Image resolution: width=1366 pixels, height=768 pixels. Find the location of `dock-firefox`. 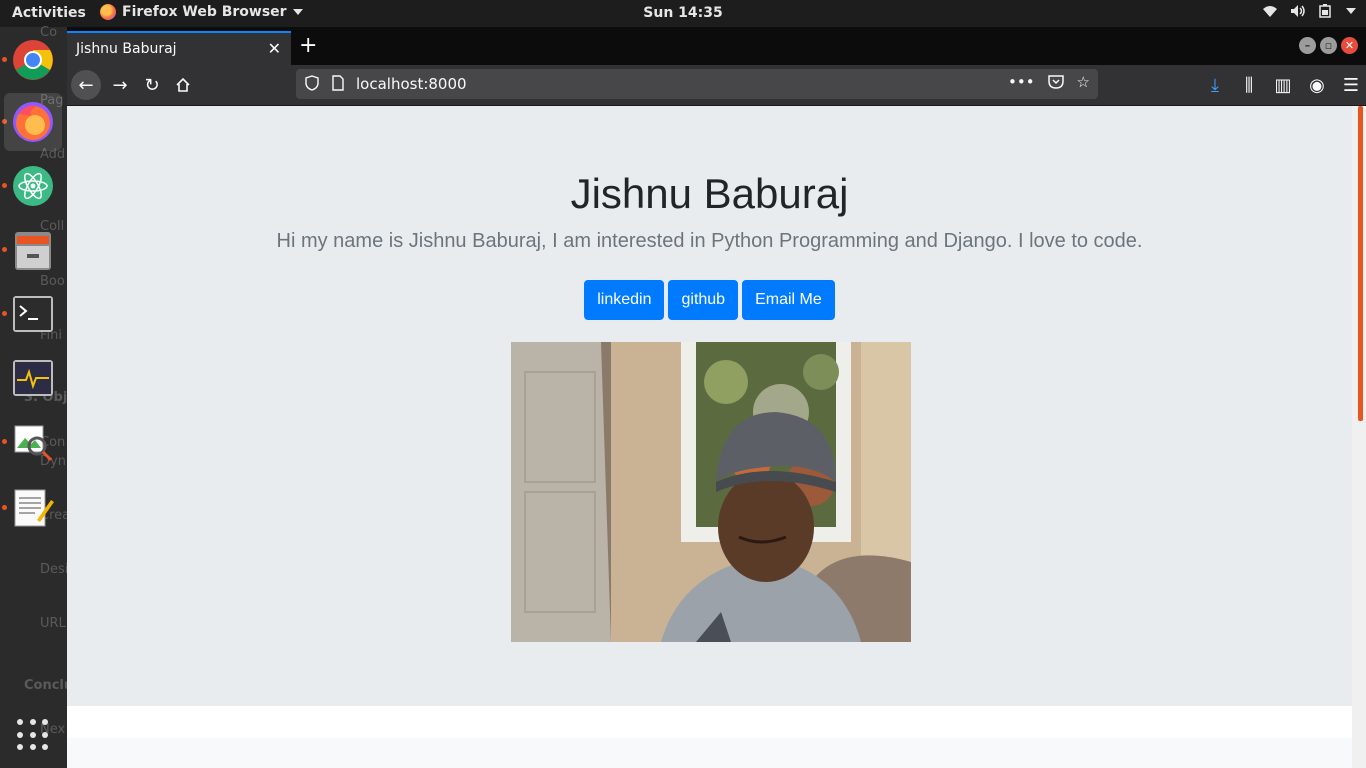

dock-firefox is located at coordinates (33, 122).